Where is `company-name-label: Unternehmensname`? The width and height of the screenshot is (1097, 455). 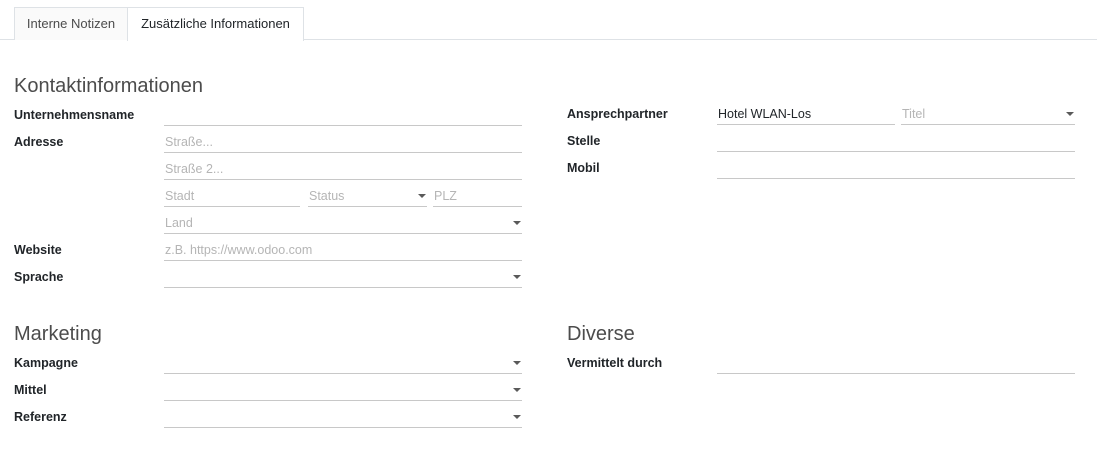
company-name-label: Unternehmensname is located at coordinates (74, 115).